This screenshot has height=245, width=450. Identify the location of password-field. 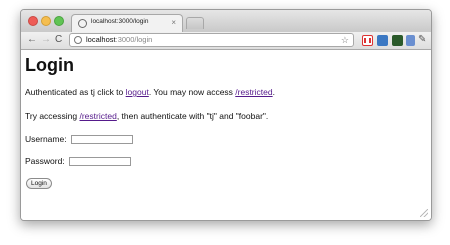
(100, 162).